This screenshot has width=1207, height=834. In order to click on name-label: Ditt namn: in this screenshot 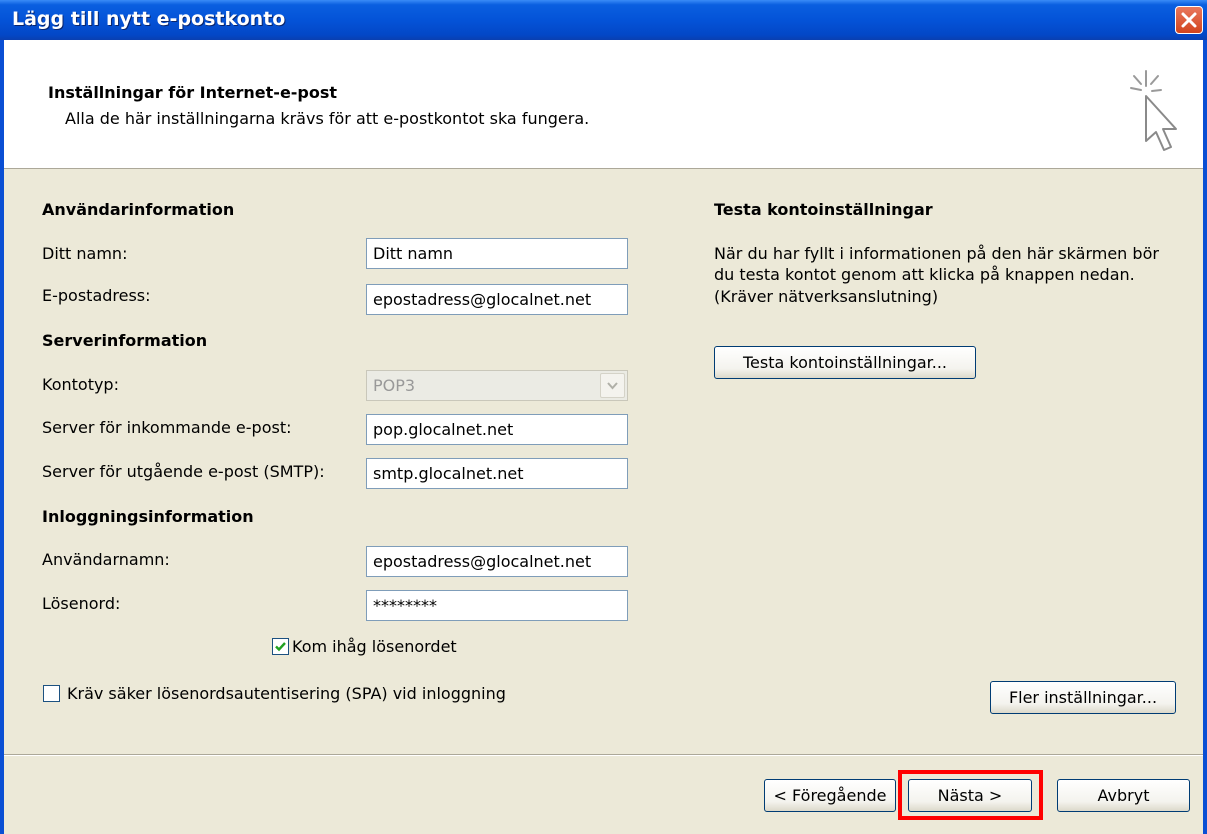, I will do `click(85, 253)`.